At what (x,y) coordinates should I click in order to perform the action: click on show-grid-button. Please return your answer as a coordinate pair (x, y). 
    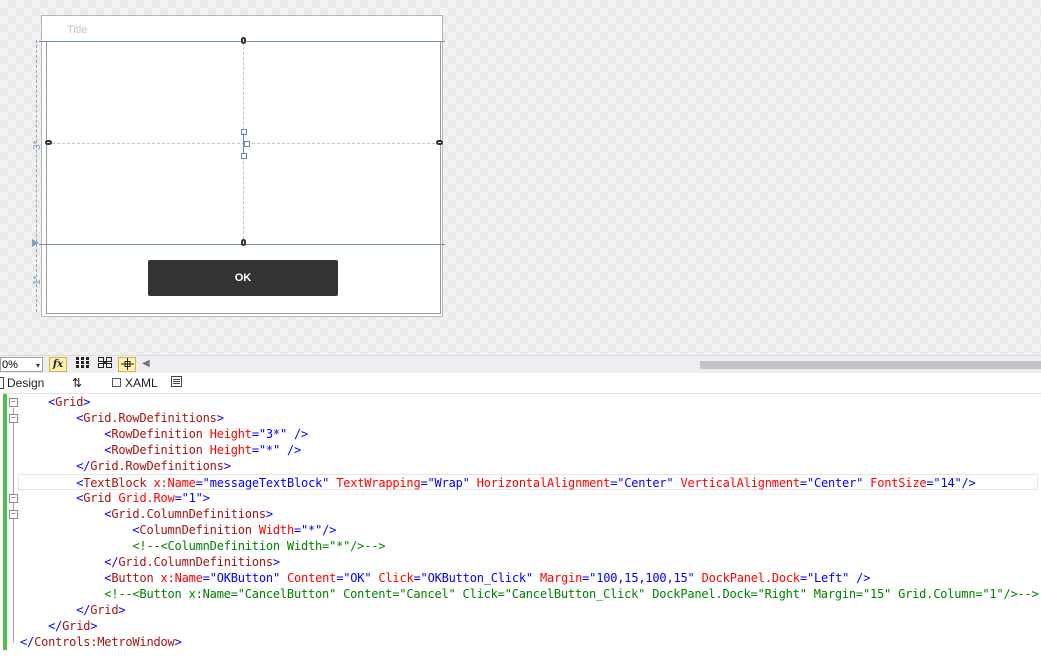
    Looking at the image, I should click on (82, 364).